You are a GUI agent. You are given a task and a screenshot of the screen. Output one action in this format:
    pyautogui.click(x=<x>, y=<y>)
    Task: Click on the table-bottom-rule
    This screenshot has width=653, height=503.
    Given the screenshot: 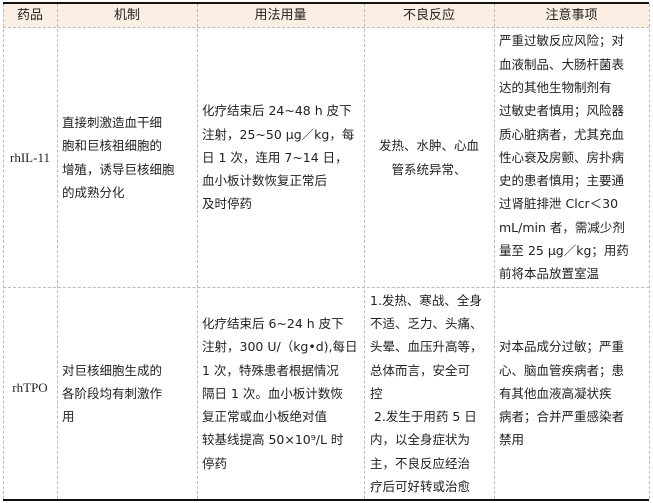 What is the action you would take?
    pyautogui.click(x=326, y=500)
    